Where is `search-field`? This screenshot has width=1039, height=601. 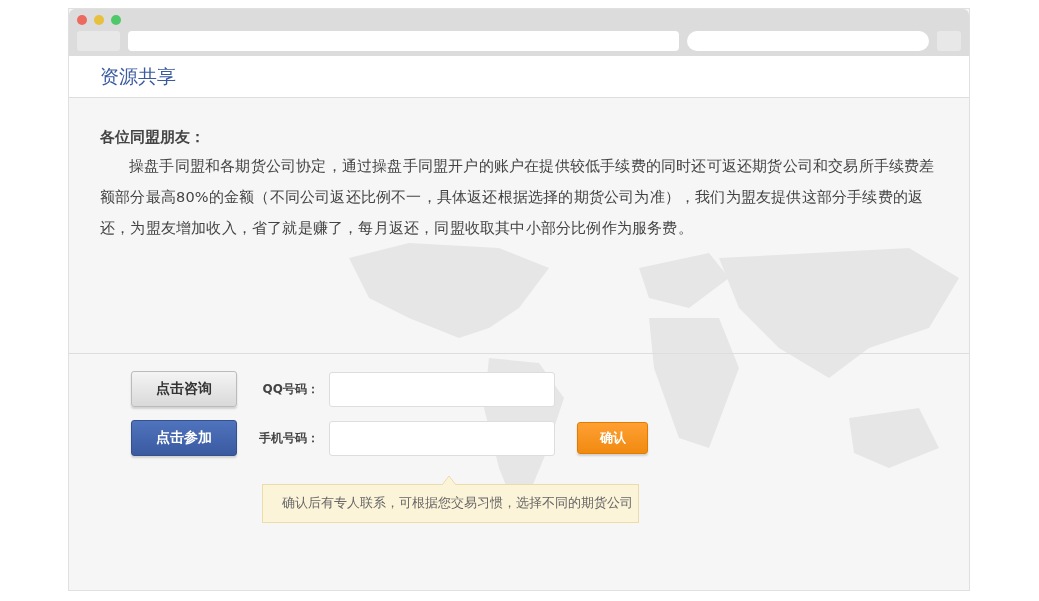 search-field is located at coordinates (808, 41).